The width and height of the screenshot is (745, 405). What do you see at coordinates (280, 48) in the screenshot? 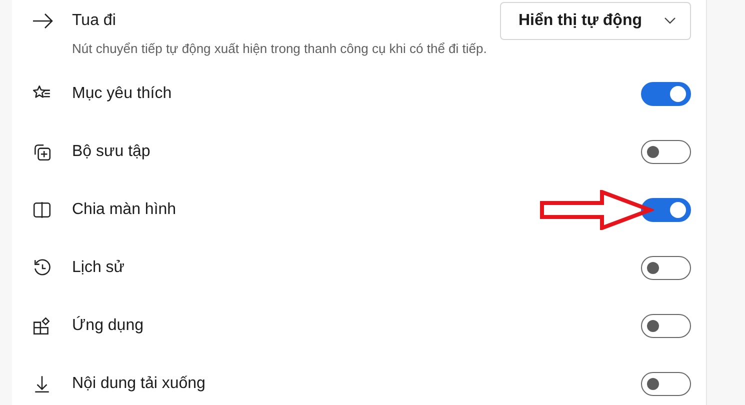
I see `setting-description: Nút chuyển tiếp tự động xuất hiện trong thanh công cụ khi có thể đi tiếp.` at bounding box center [280, 48].